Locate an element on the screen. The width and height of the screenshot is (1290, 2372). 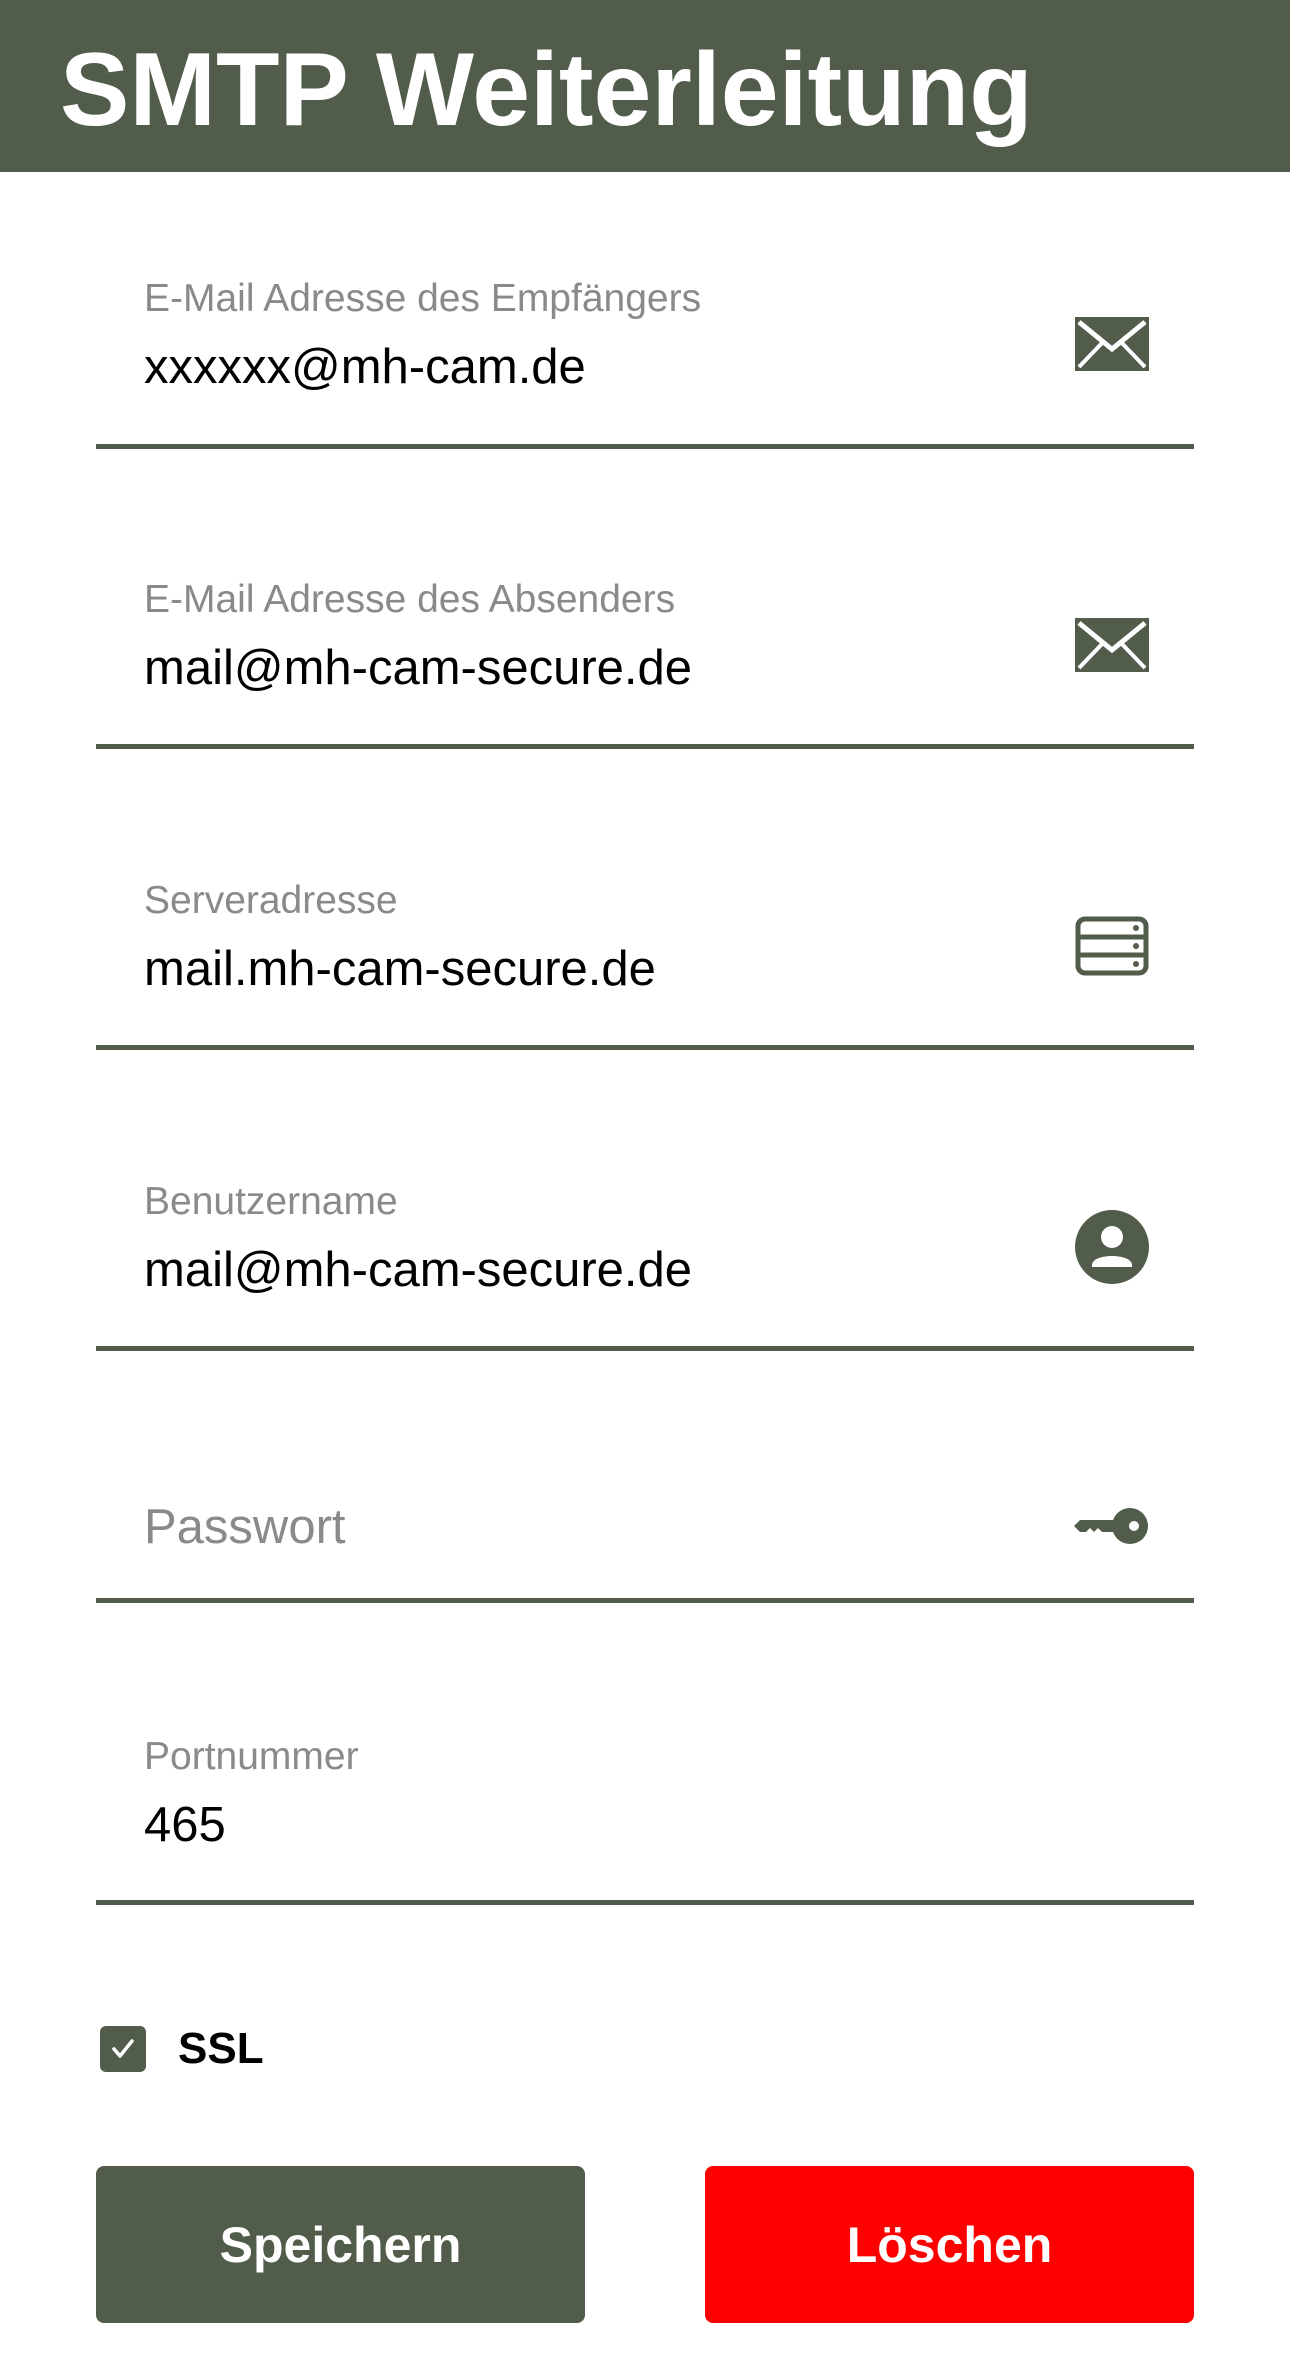
username-label: Benutzername is located at coordinates (271, 1201).